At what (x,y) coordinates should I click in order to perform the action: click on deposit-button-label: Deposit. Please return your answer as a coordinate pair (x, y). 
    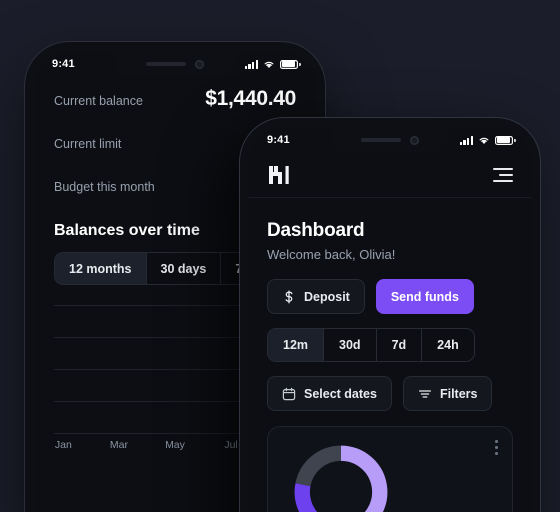
    Looking at the image, I should click on (327, 296).